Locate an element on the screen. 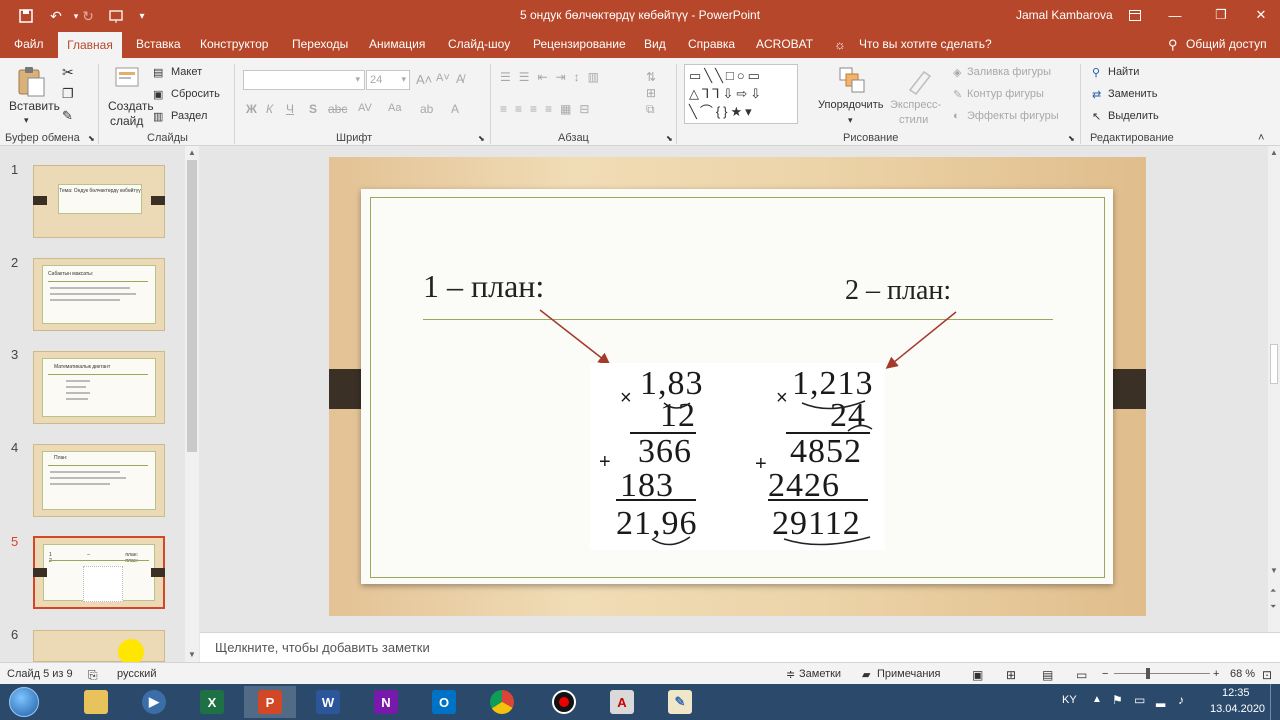 The height and width of the screenshot is (720, 1280). start-button is located at coordinates (24, 702).